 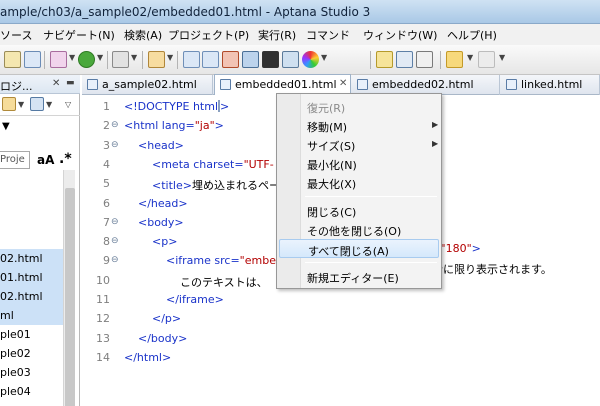 What do you see at coordinates (270, 59) in the screenshot?
I see `terminal-icon` at bounding box center [270, 59].